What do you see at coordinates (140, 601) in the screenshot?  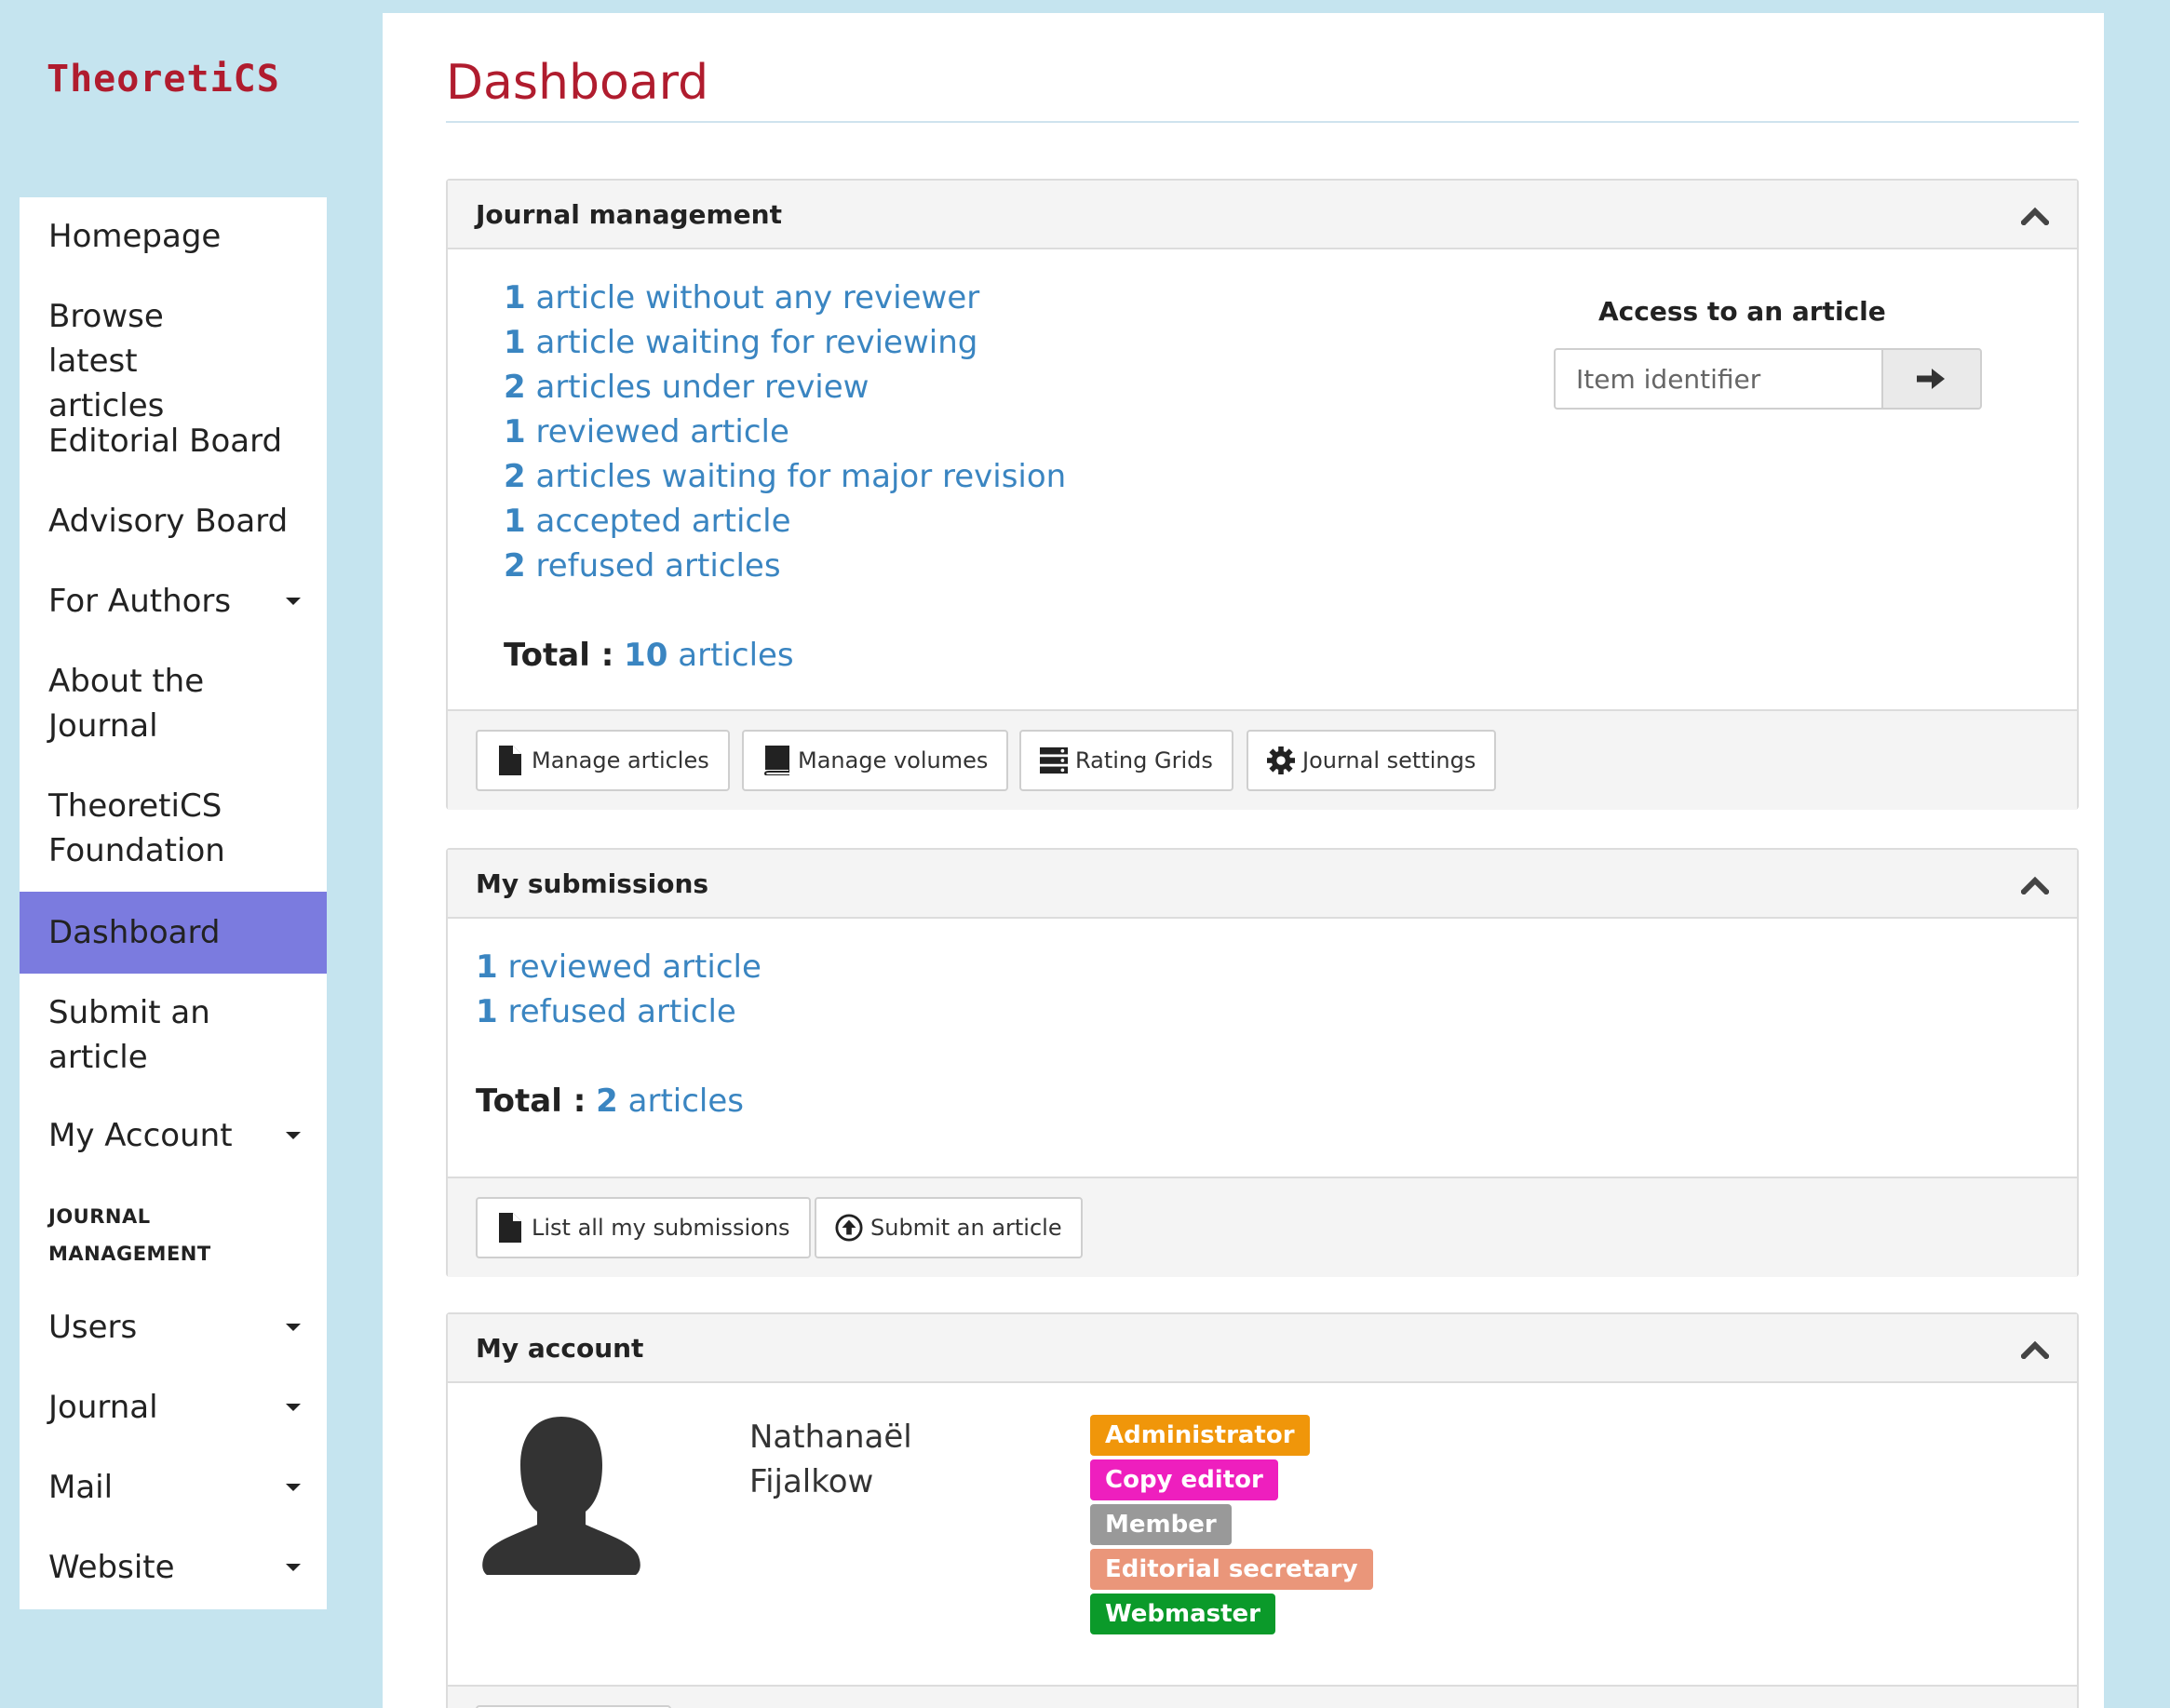 I see `sidebar-item-label: For Authors` at bounding box center [140, 601].